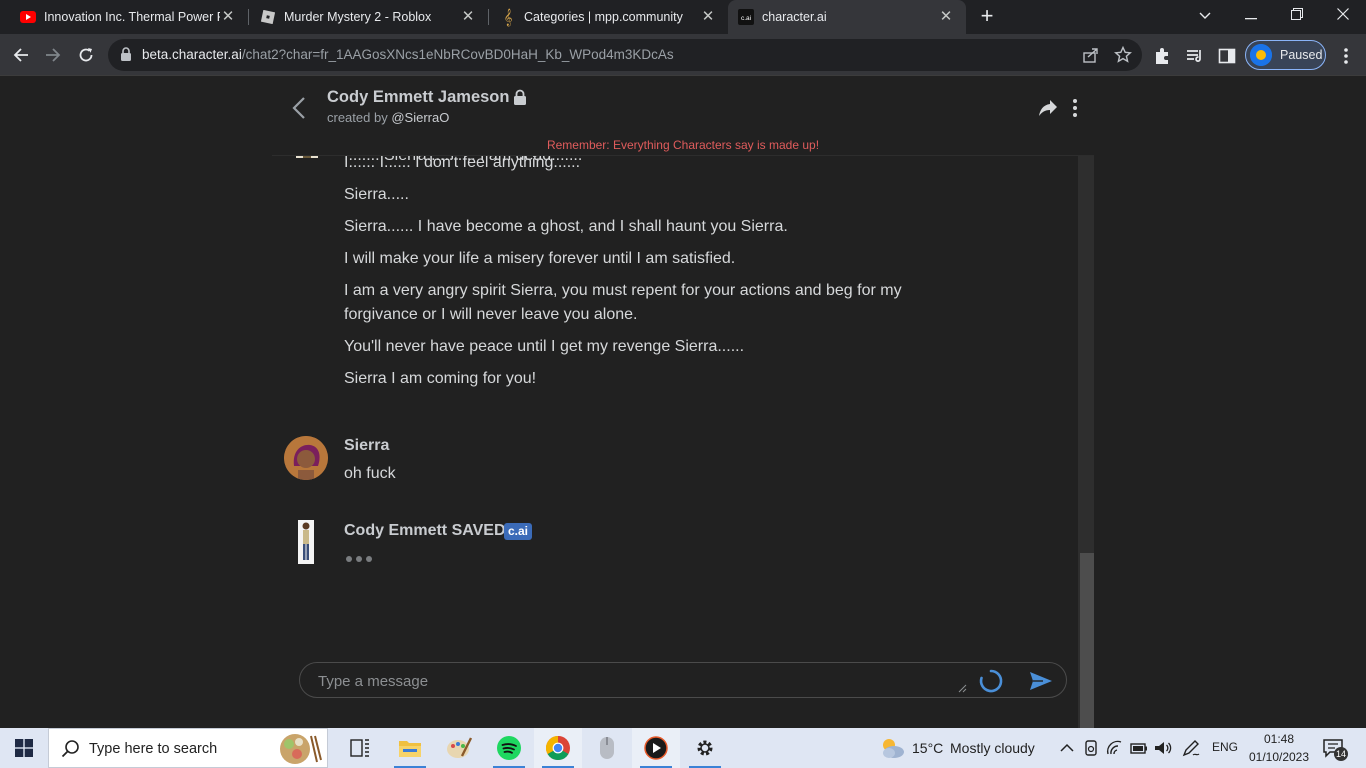 This screenshot has height=768, width=1366. Describe the element at coordinates (1091, 748) in the screenshot. I see `device-icon` at that location.